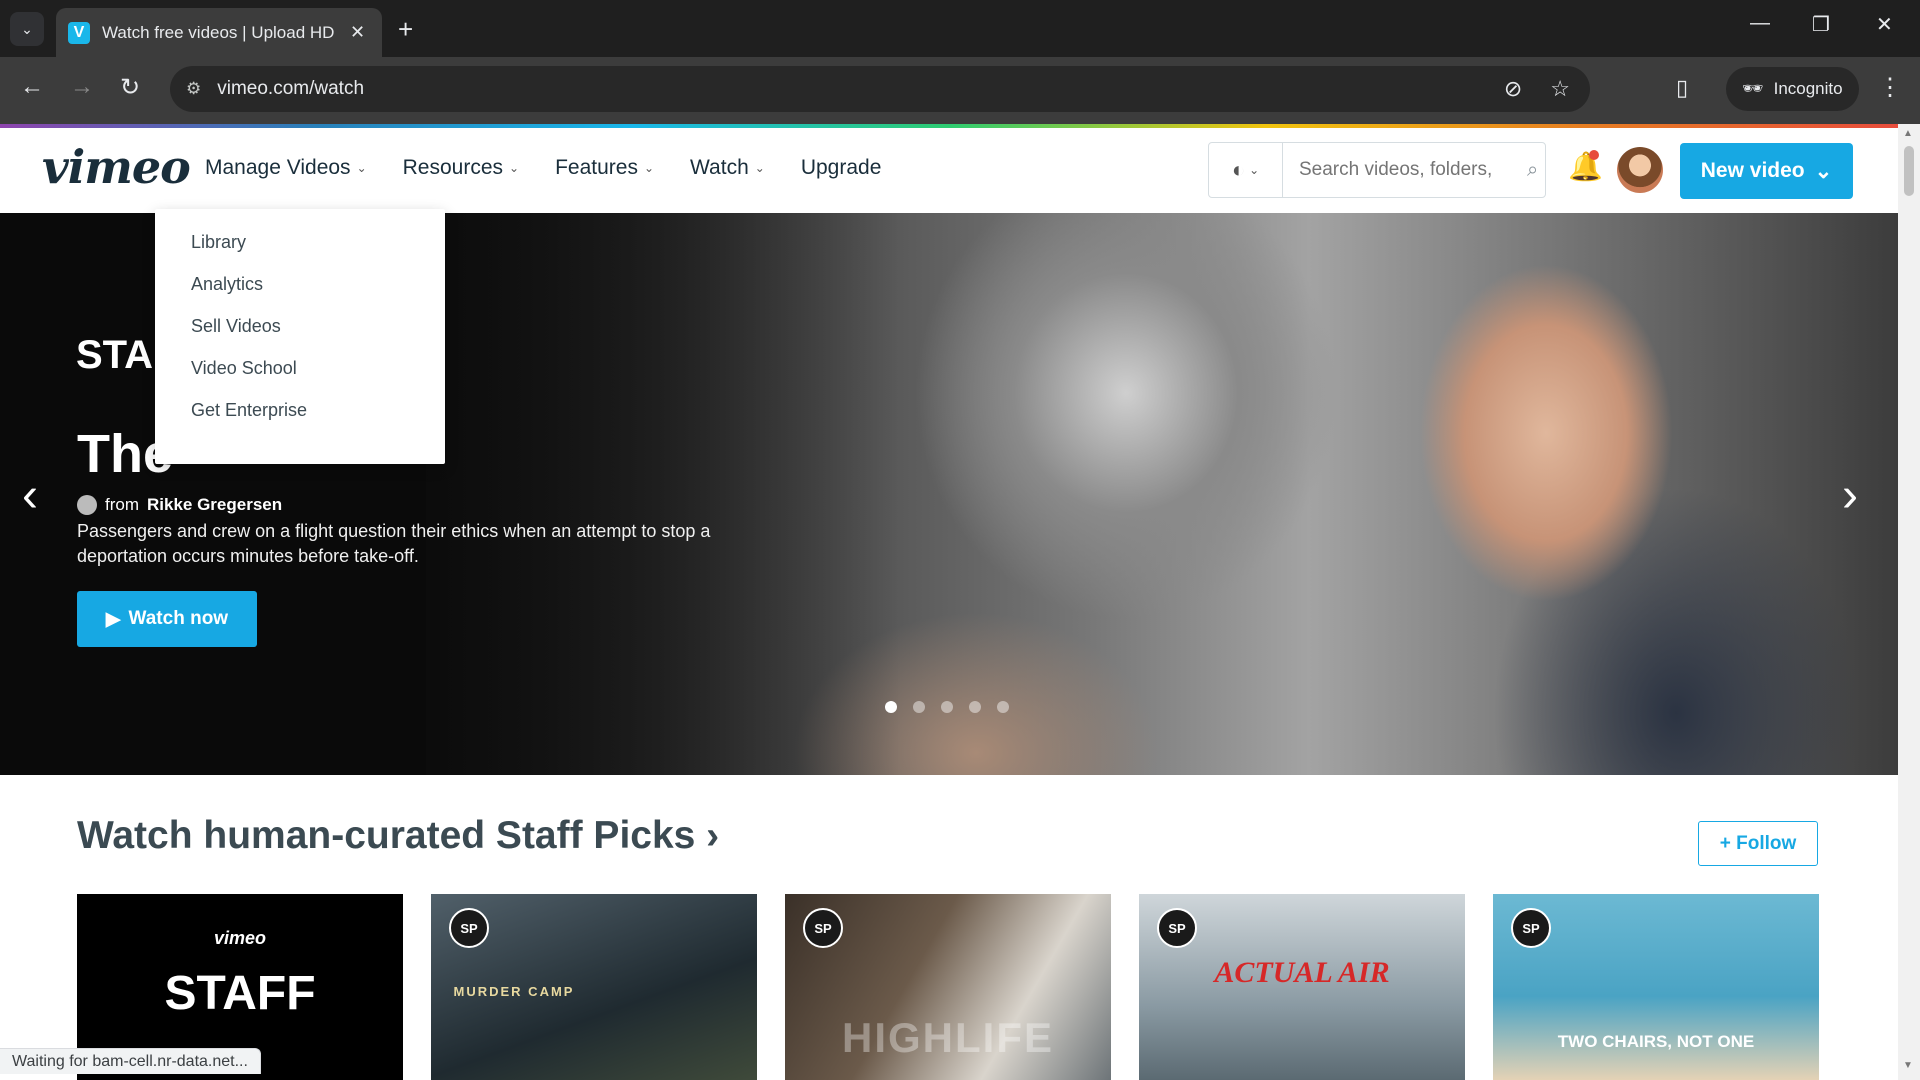  What do you see at coordinates (1890, 87) in the screenshot?
I see `menu-icon: ⋮` at bounding box center [1890, 87].